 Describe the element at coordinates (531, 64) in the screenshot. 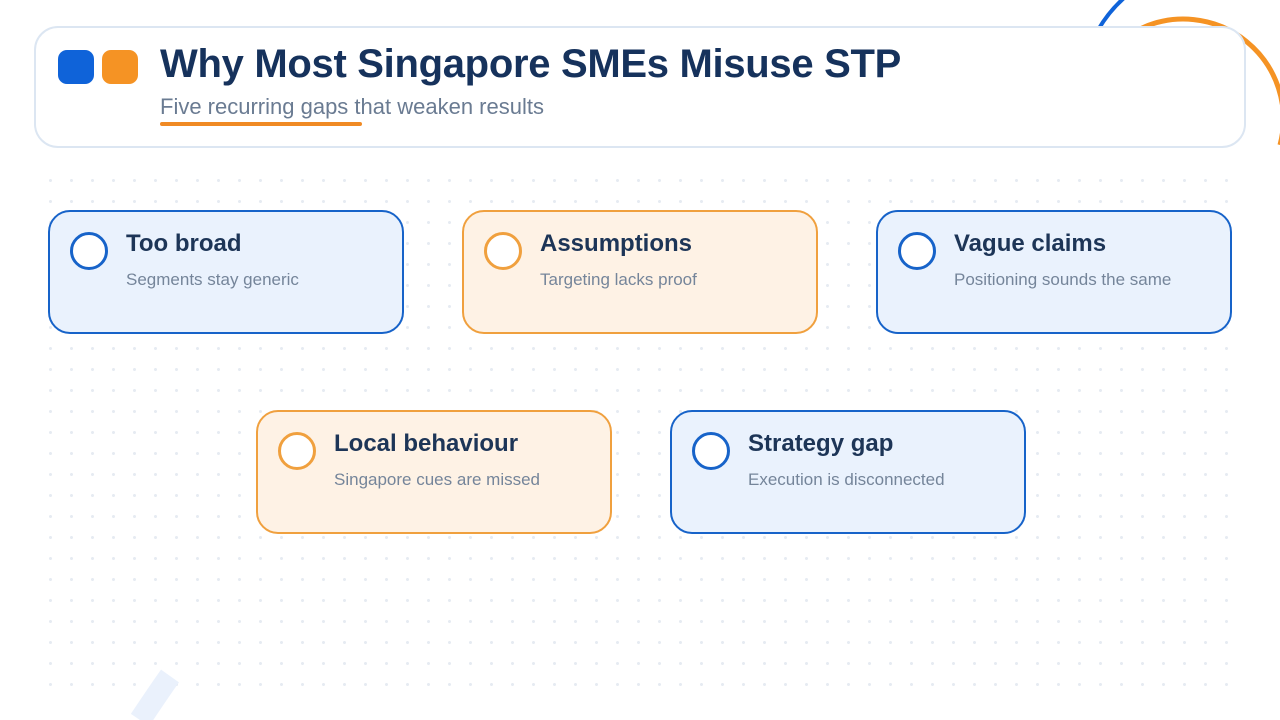

I see `page-title: Why Most Singapore SMEs Misuse STP` at that location.